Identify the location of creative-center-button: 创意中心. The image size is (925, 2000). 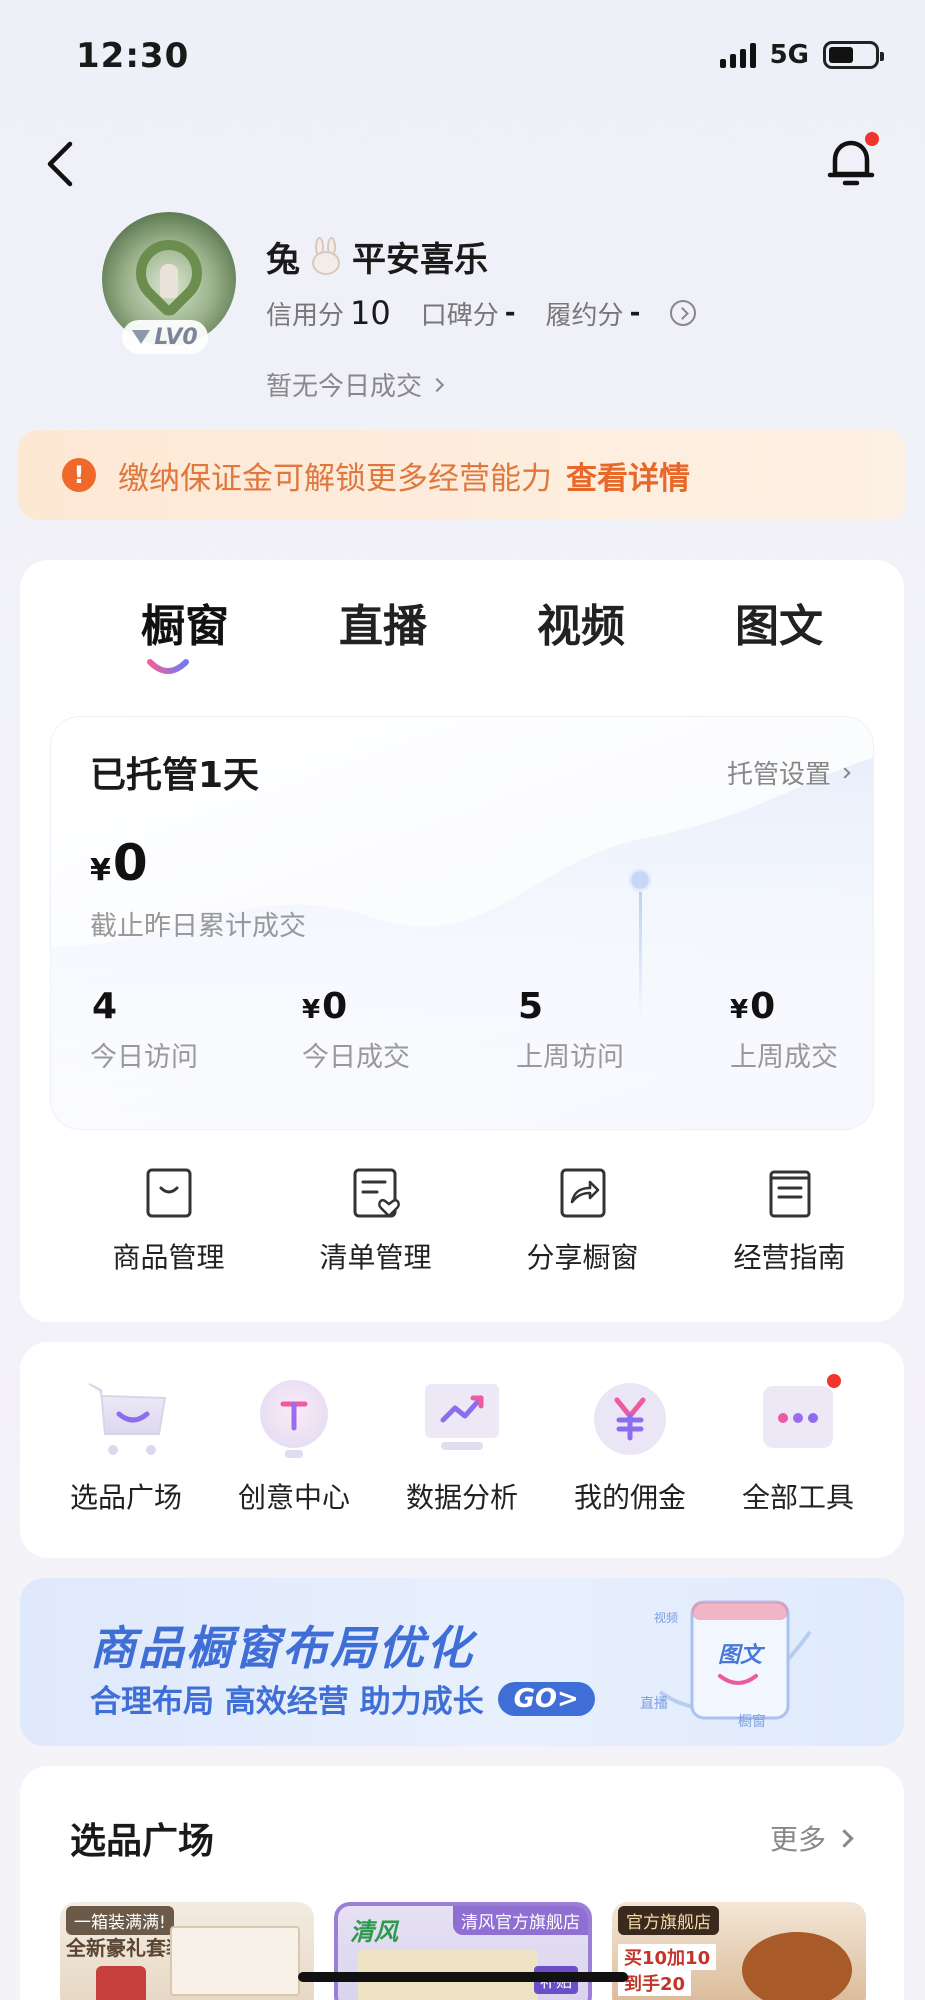
(294, 1446).